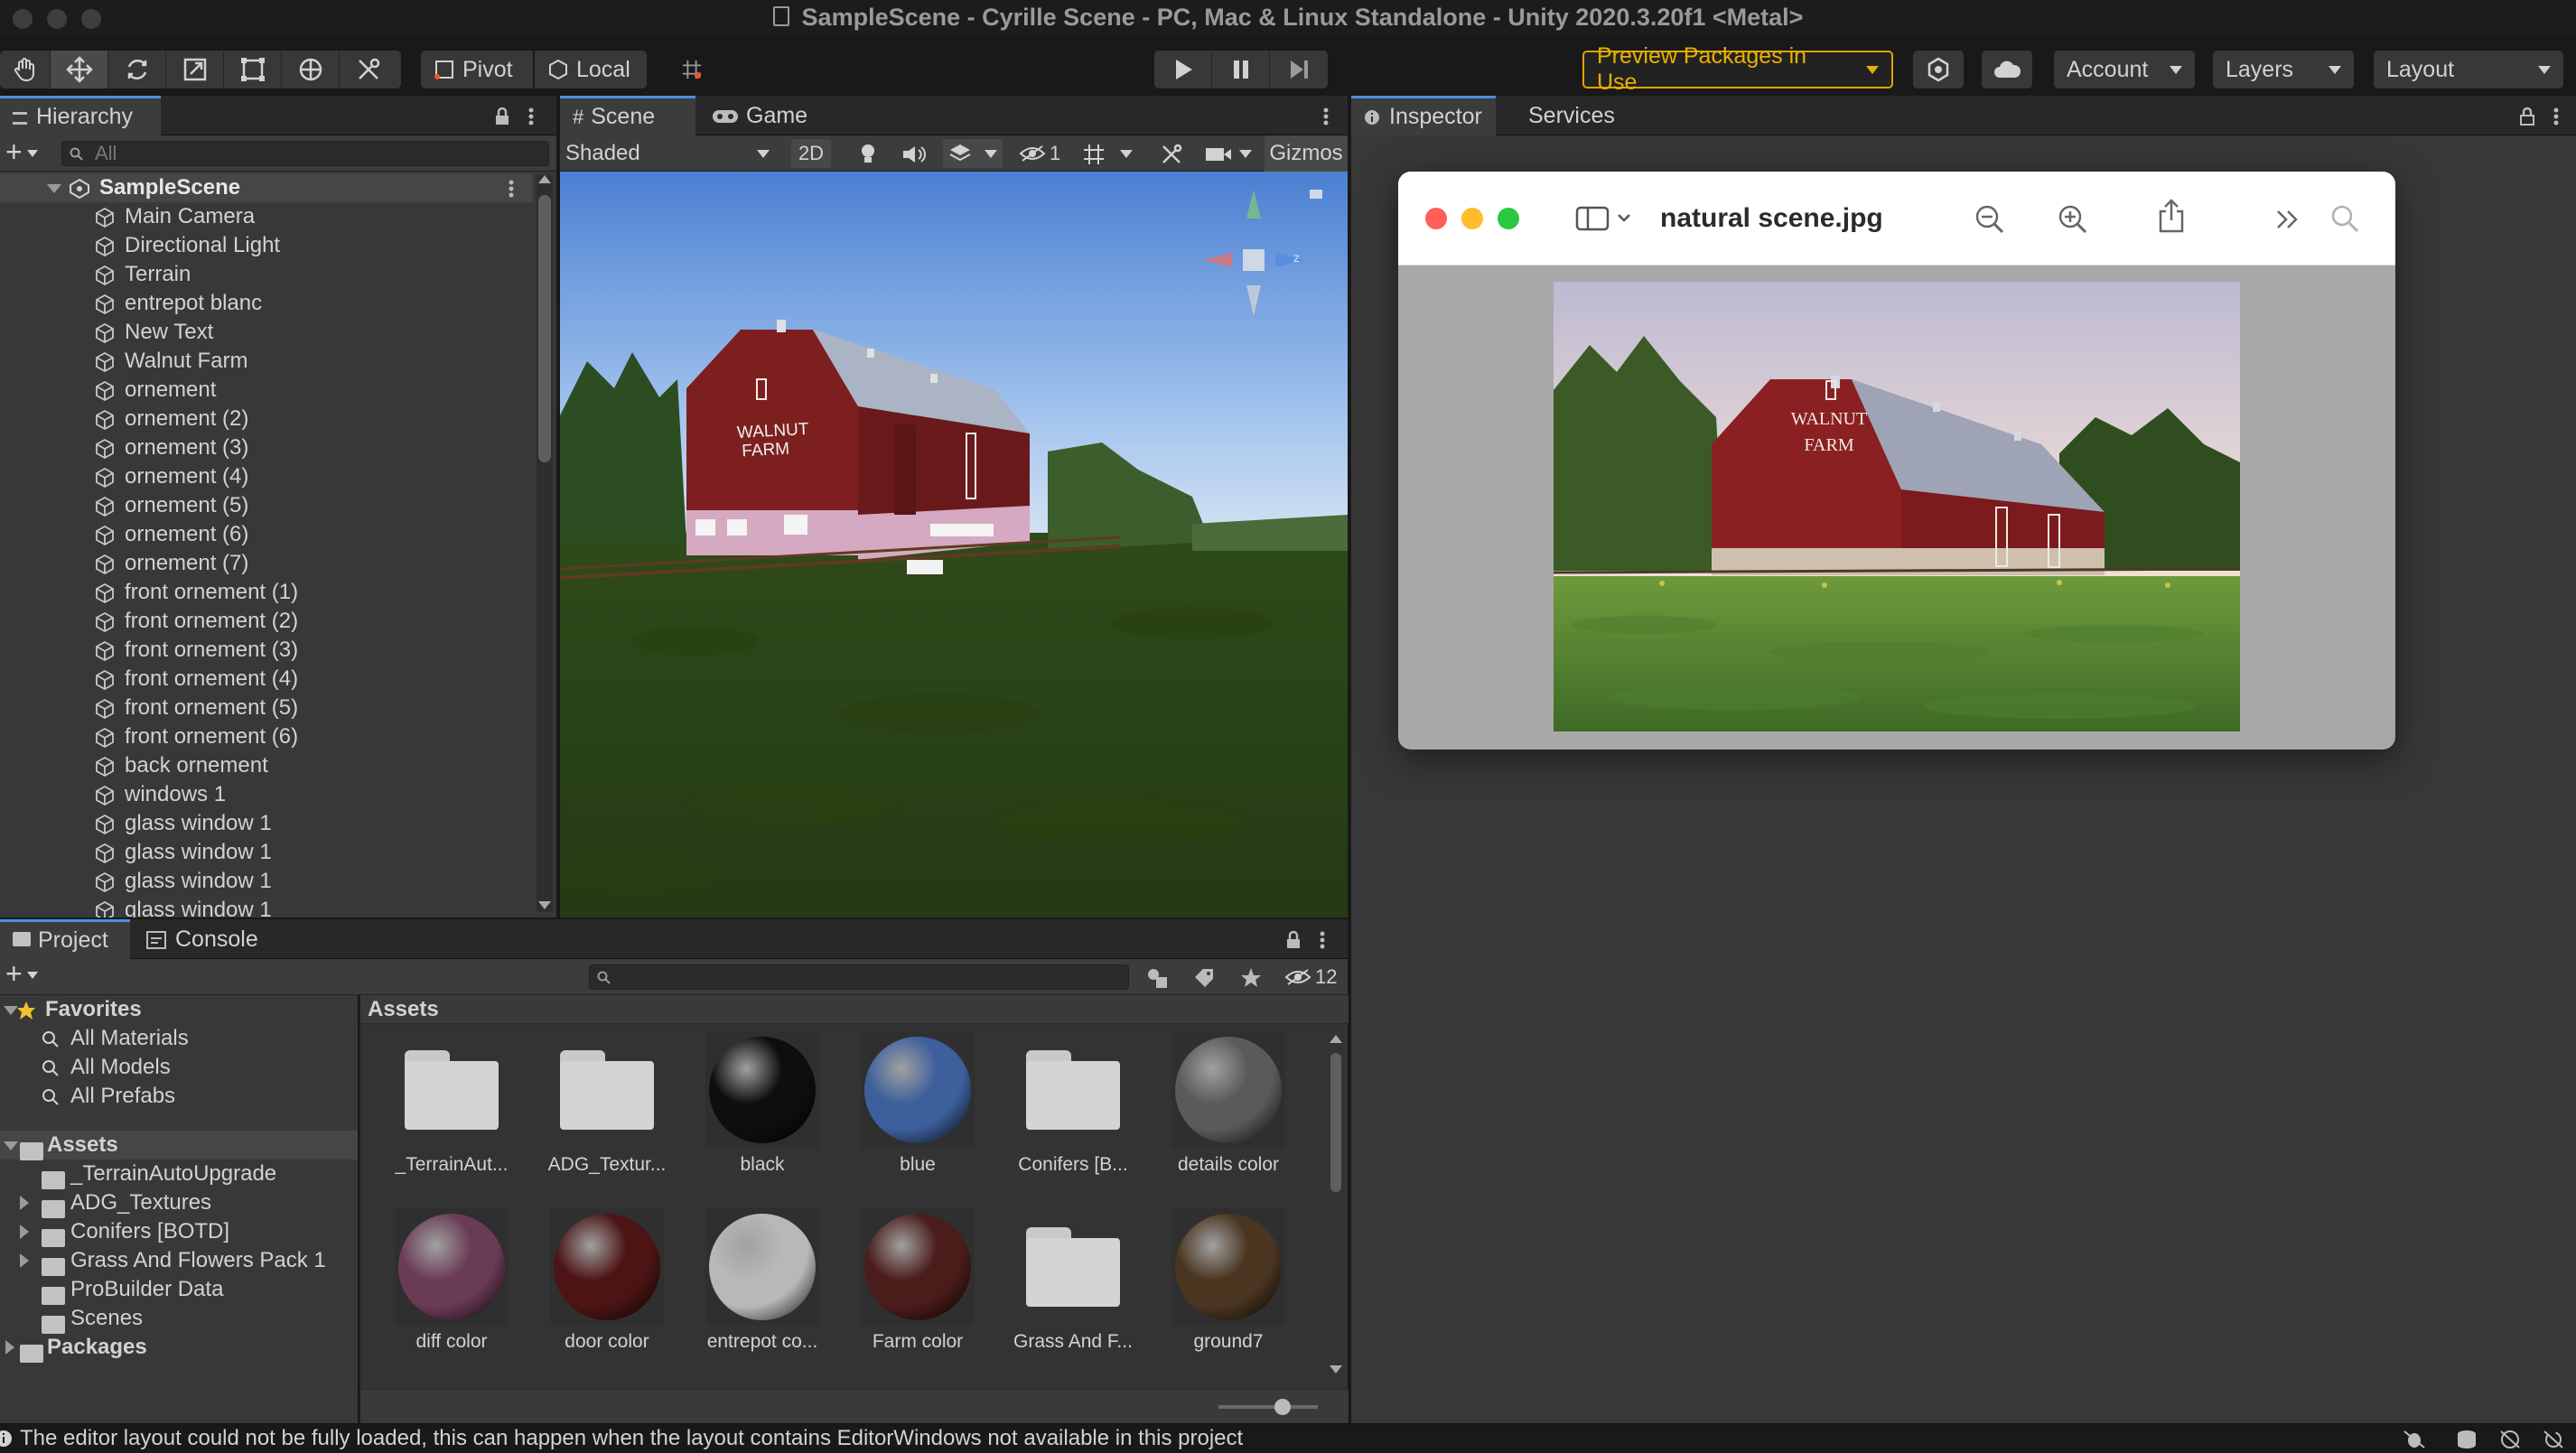  I want to click on scale-tool-icon, so click(195, 69).